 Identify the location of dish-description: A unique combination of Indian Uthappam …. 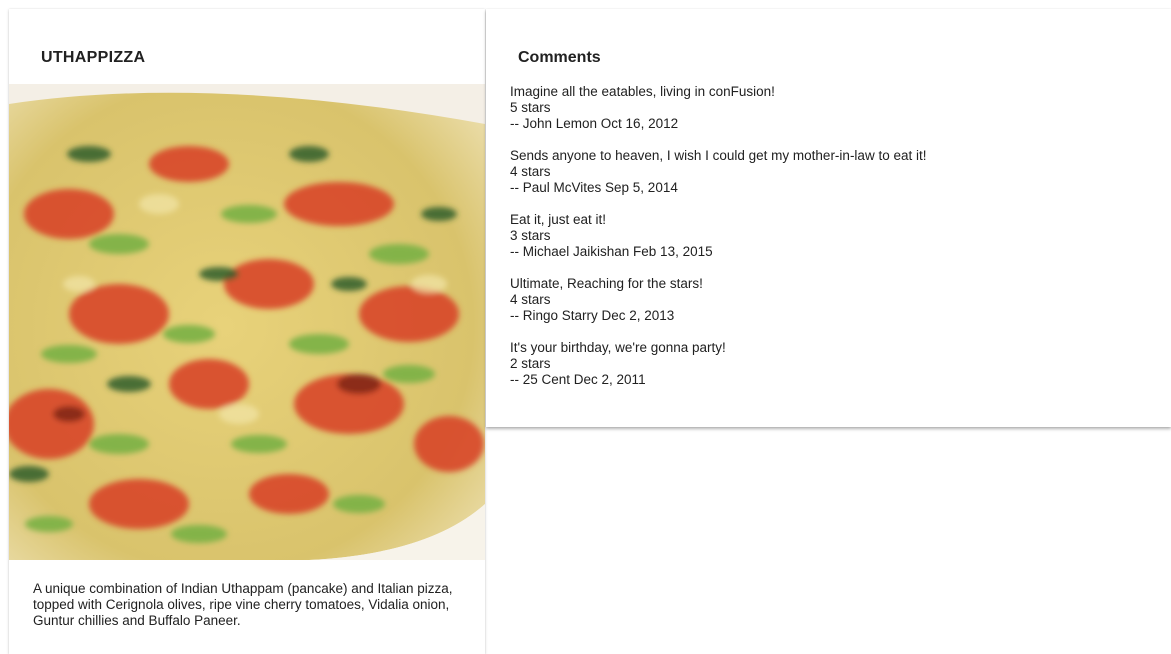
(243, 604).